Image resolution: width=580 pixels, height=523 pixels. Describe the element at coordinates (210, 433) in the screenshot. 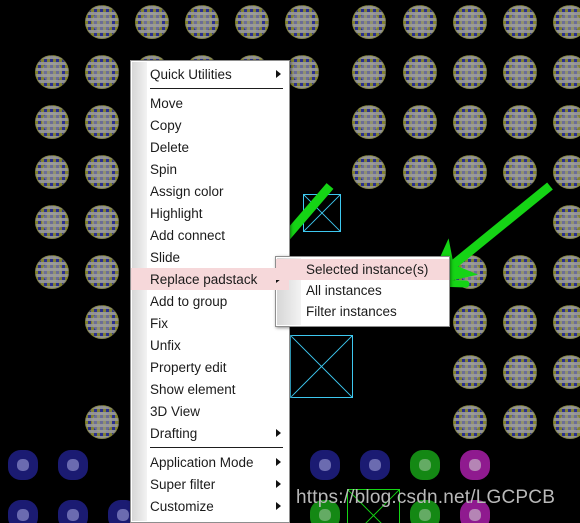

I see `menu-item-drafting: Drafting` at that location.